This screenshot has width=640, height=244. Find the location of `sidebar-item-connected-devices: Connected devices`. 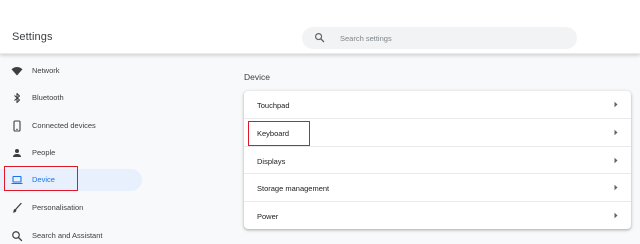

sidebar-item-connected-devices: Connected devices is located at coordinates (71, 126).